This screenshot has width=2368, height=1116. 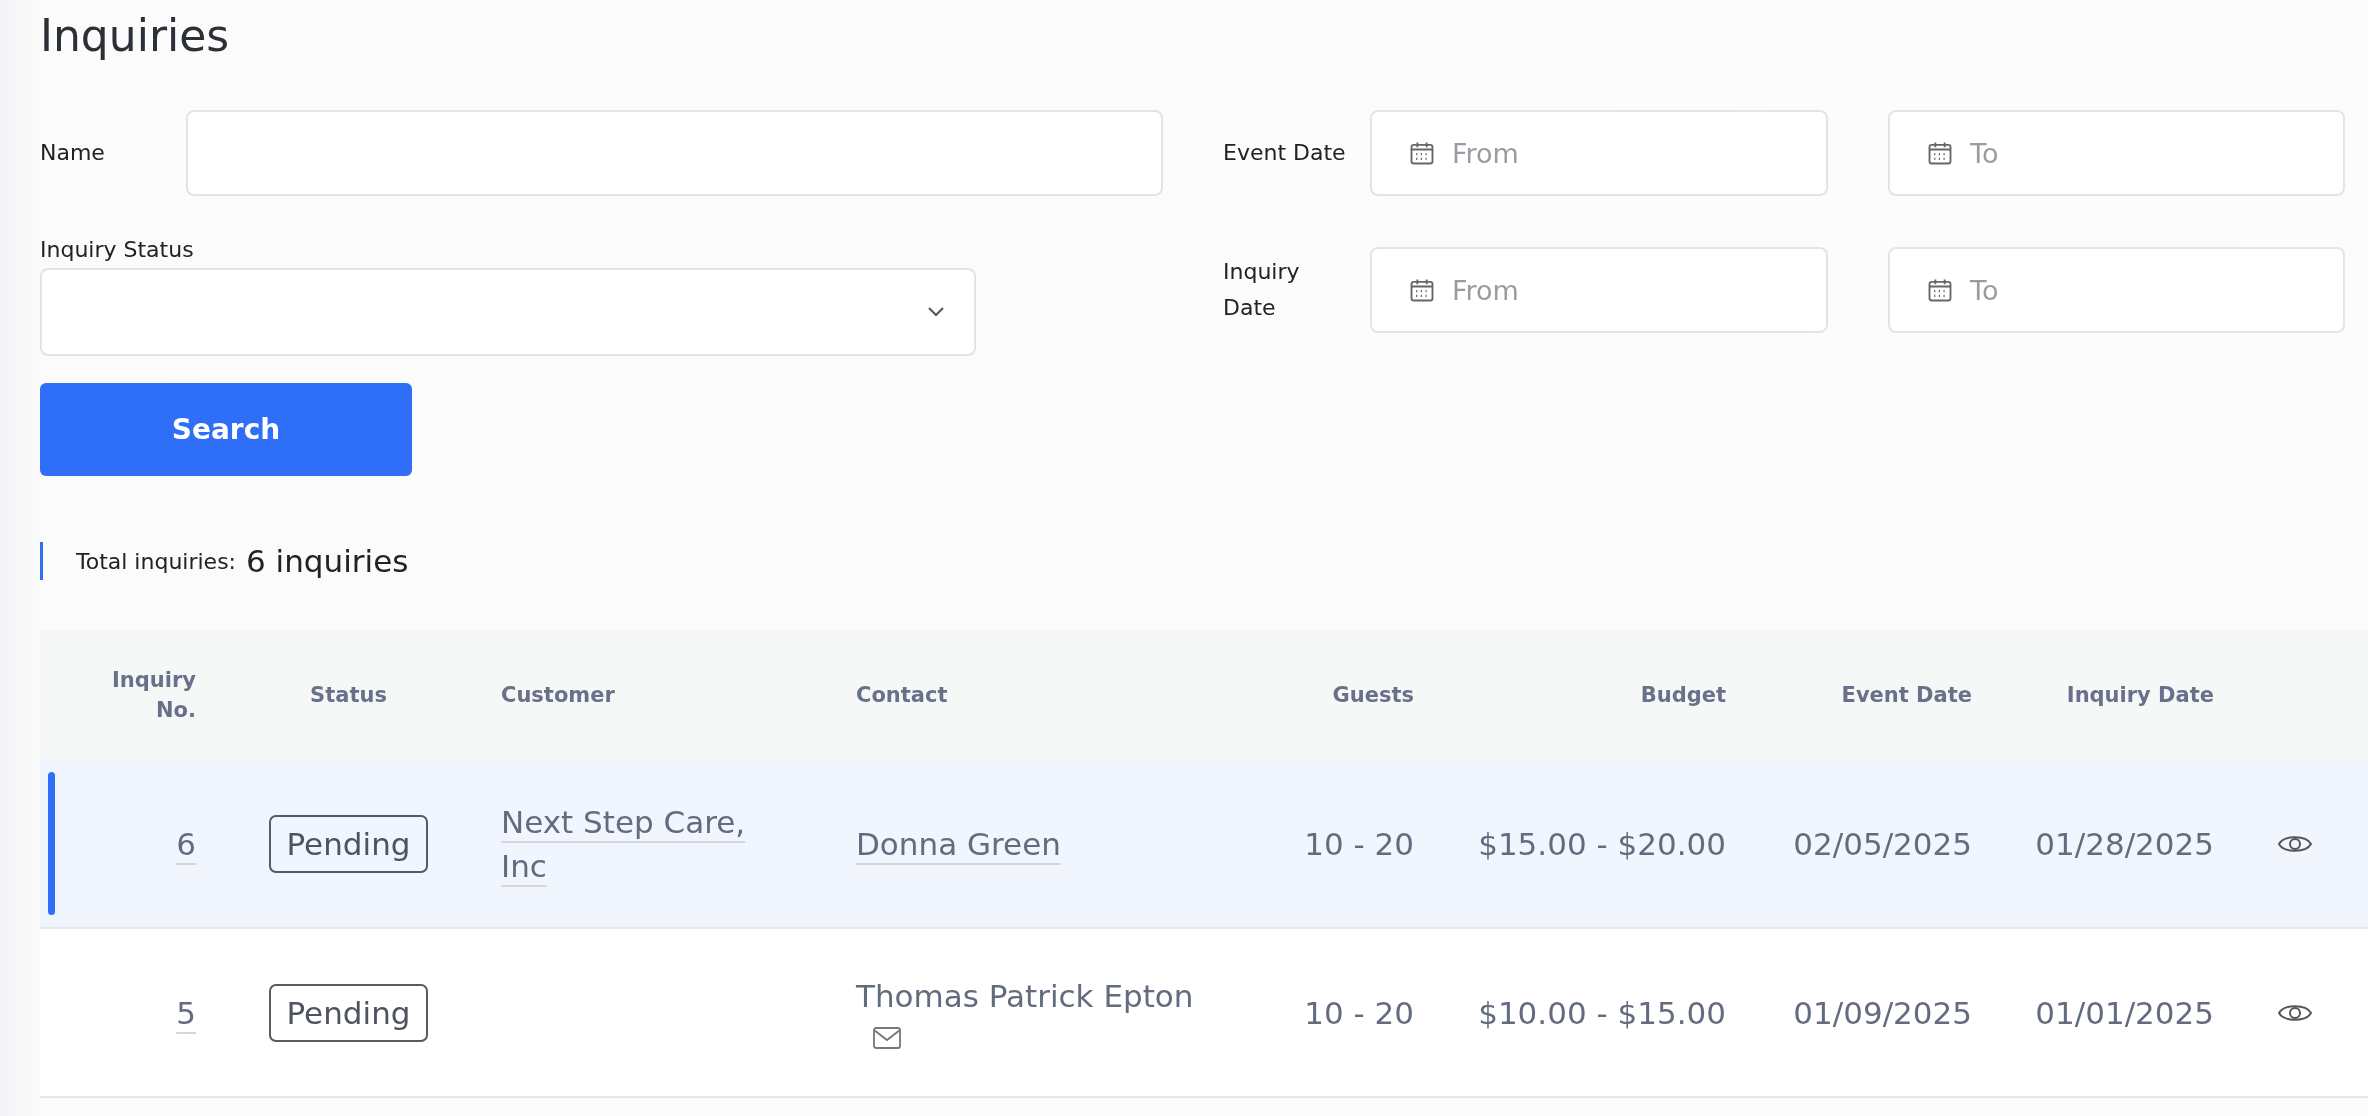 I want to click on name-field, so click(x=674, y=153).